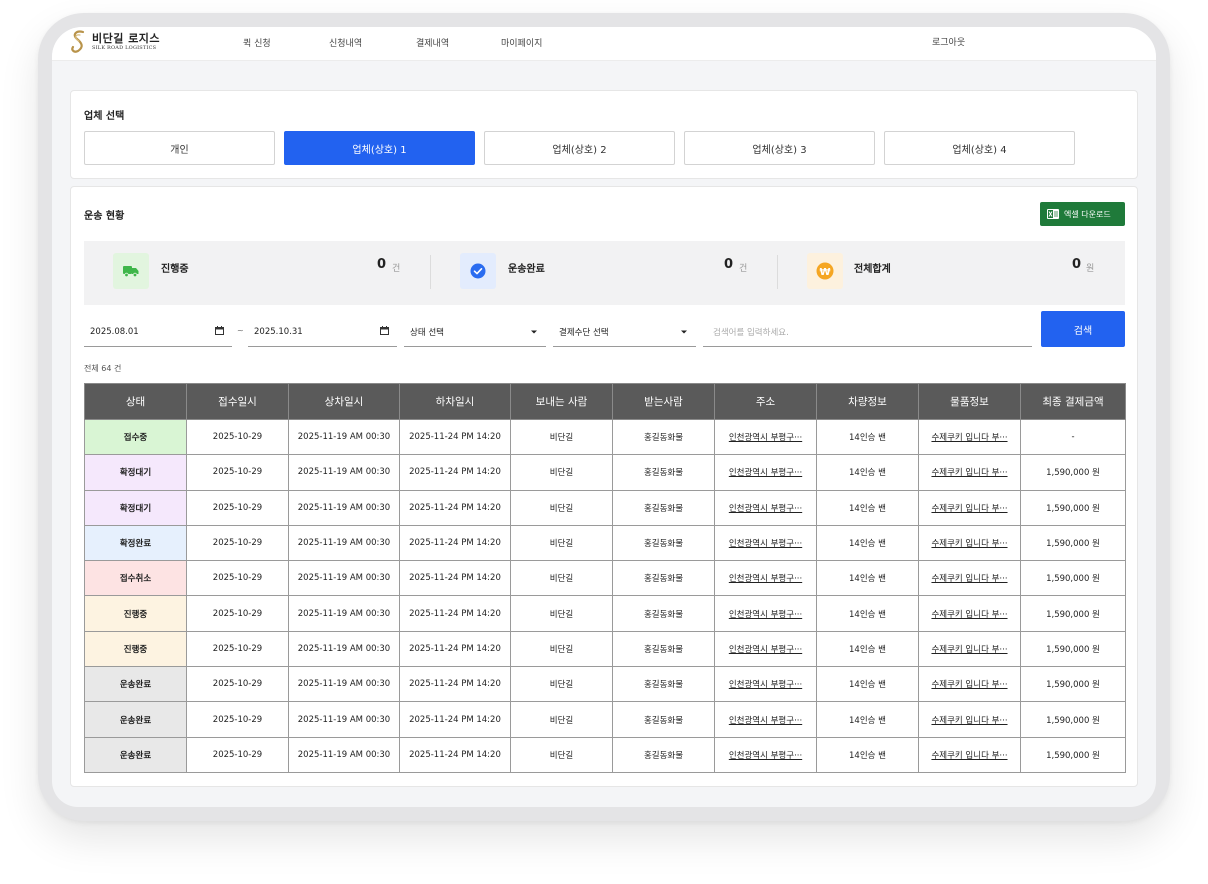  What do you see at coordinates (432, 42) in the screenshot?
I see `nav-payment-history: 결제내역` at bounding box center [432, 42].